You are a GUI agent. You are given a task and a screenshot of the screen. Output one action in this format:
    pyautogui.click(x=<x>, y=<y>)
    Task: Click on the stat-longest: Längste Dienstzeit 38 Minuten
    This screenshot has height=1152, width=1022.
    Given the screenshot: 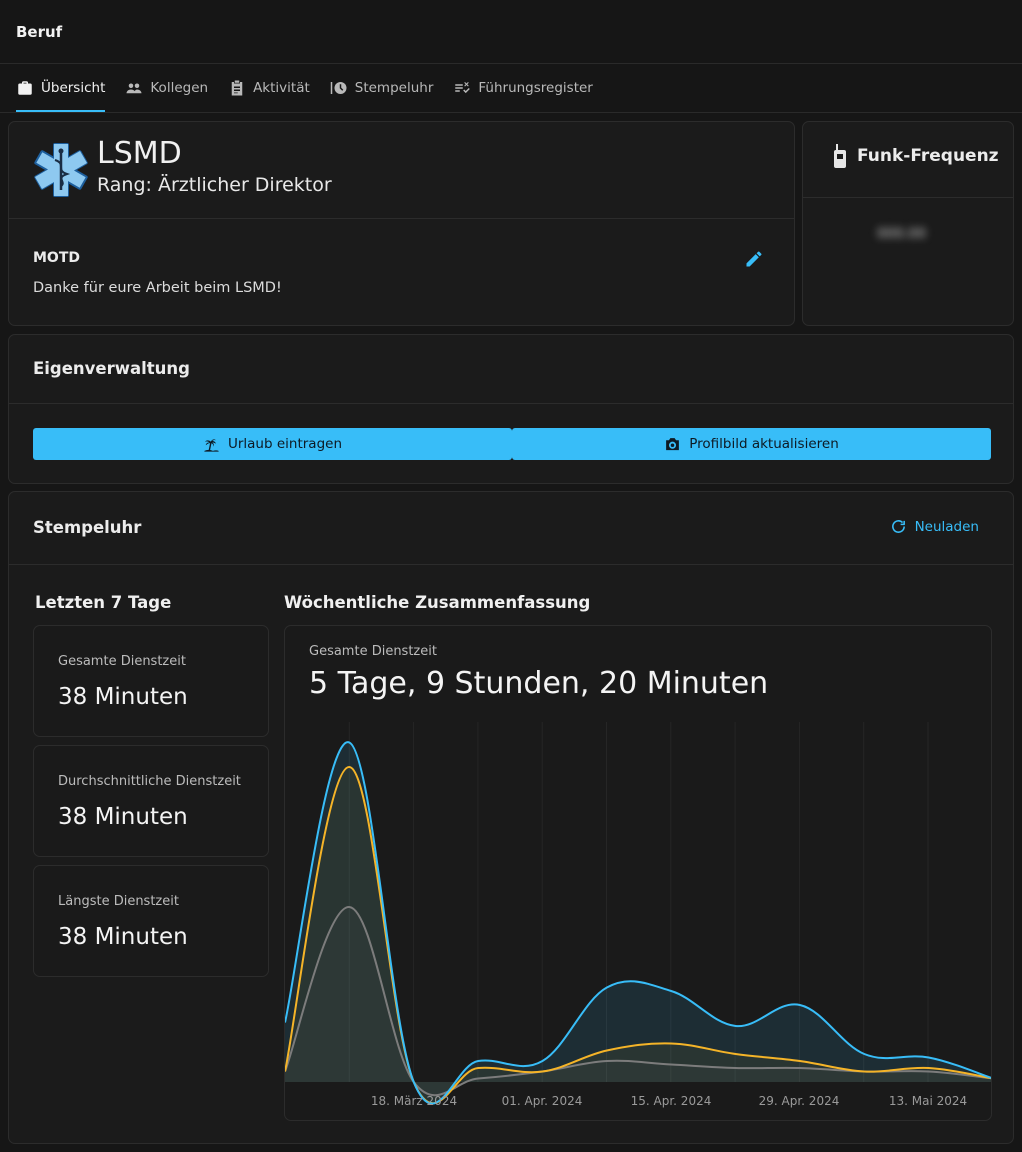 What is the action you would take?
    pyautogui.click(x=151, y=921)
    